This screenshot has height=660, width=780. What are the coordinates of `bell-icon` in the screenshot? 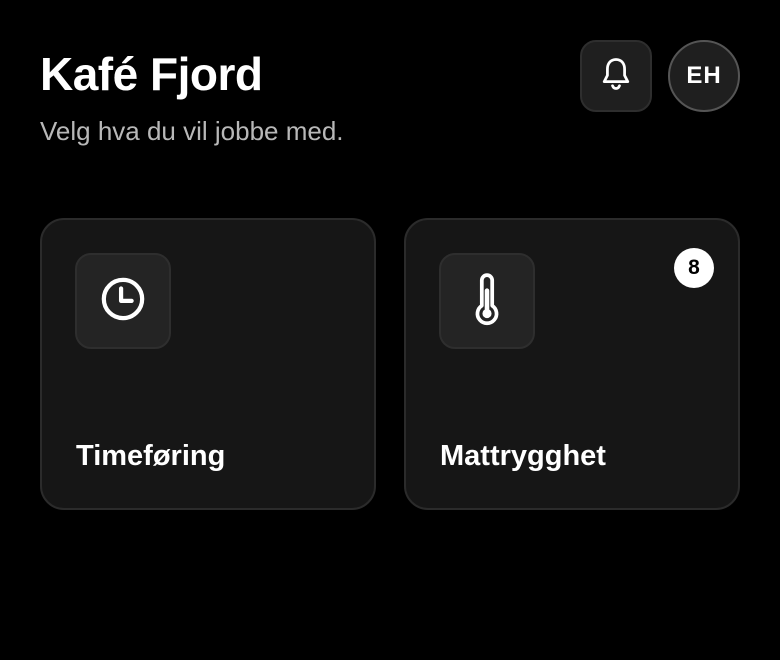 It's located at (616, 76).